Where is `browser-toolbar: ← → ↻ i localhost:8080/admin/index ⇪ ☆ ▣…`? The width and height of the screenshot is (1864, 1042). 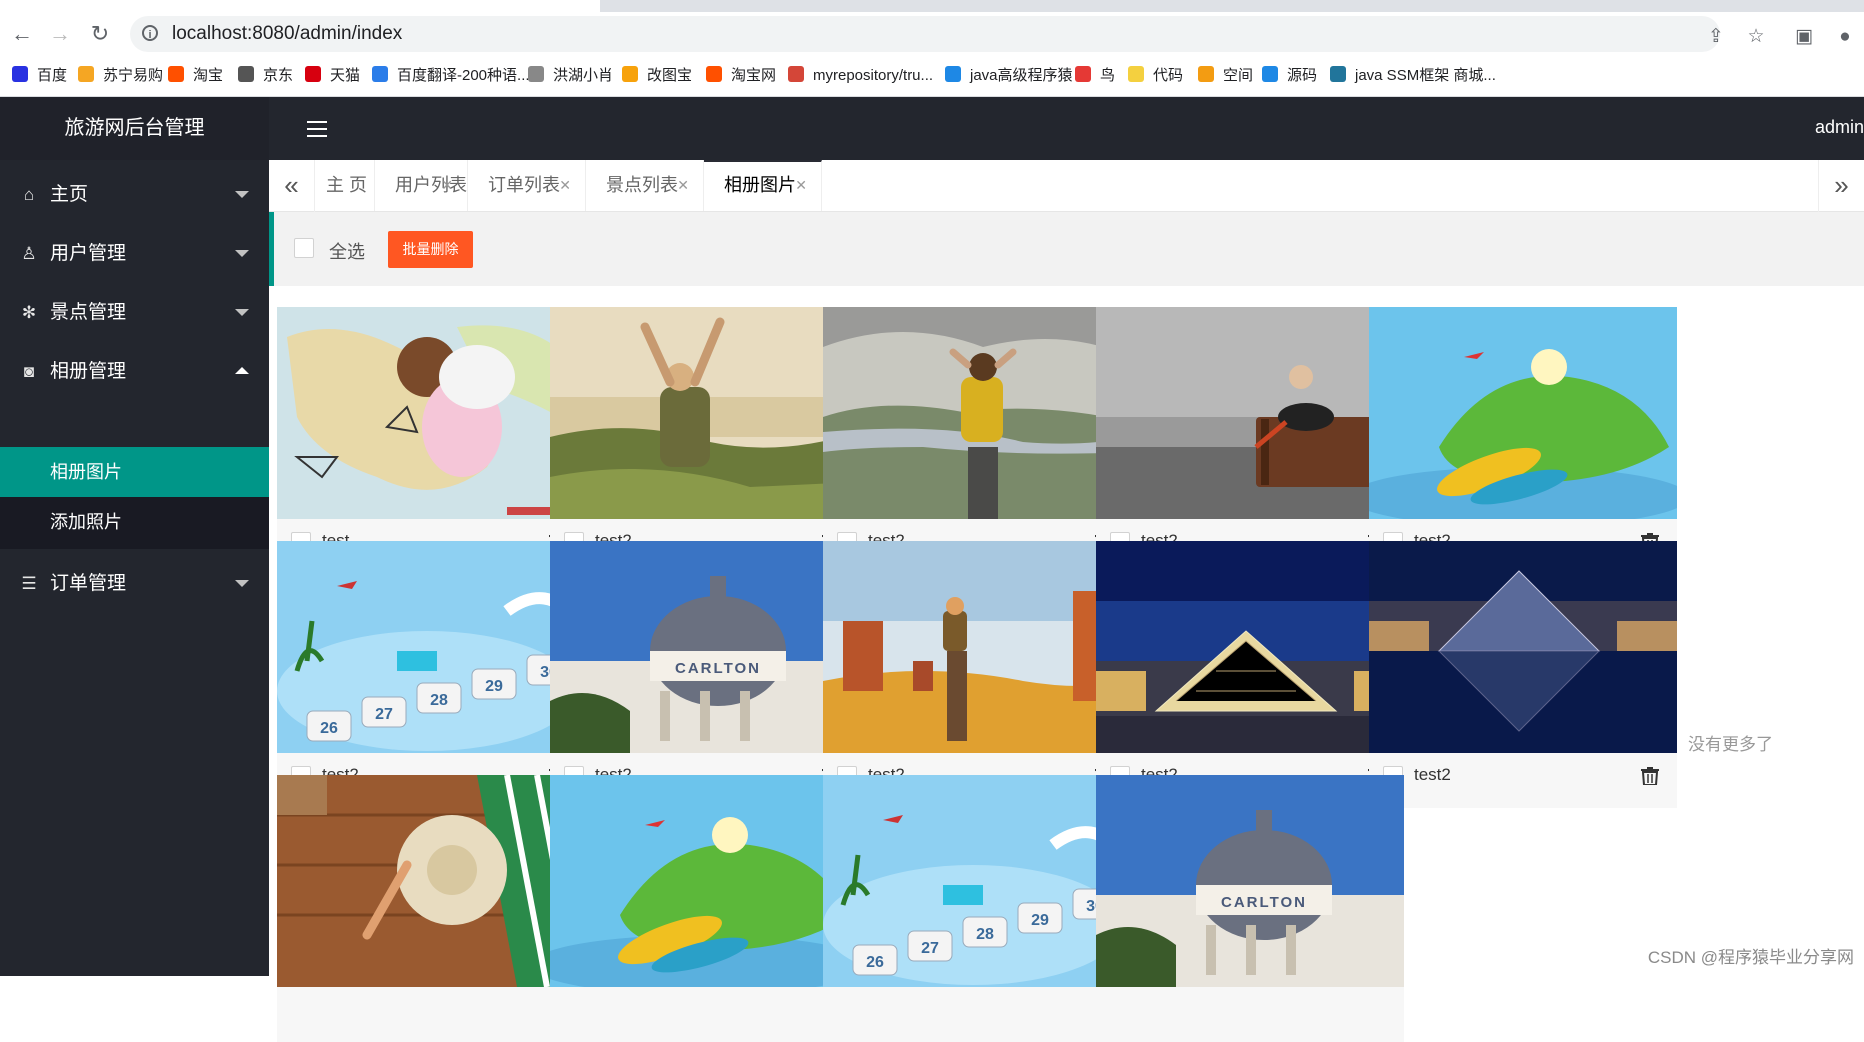 browser-toolbar: ← → ↻ i localhost:8080/admin/index ⇪ ☆ ▣… is located at coordinates (932, 34).